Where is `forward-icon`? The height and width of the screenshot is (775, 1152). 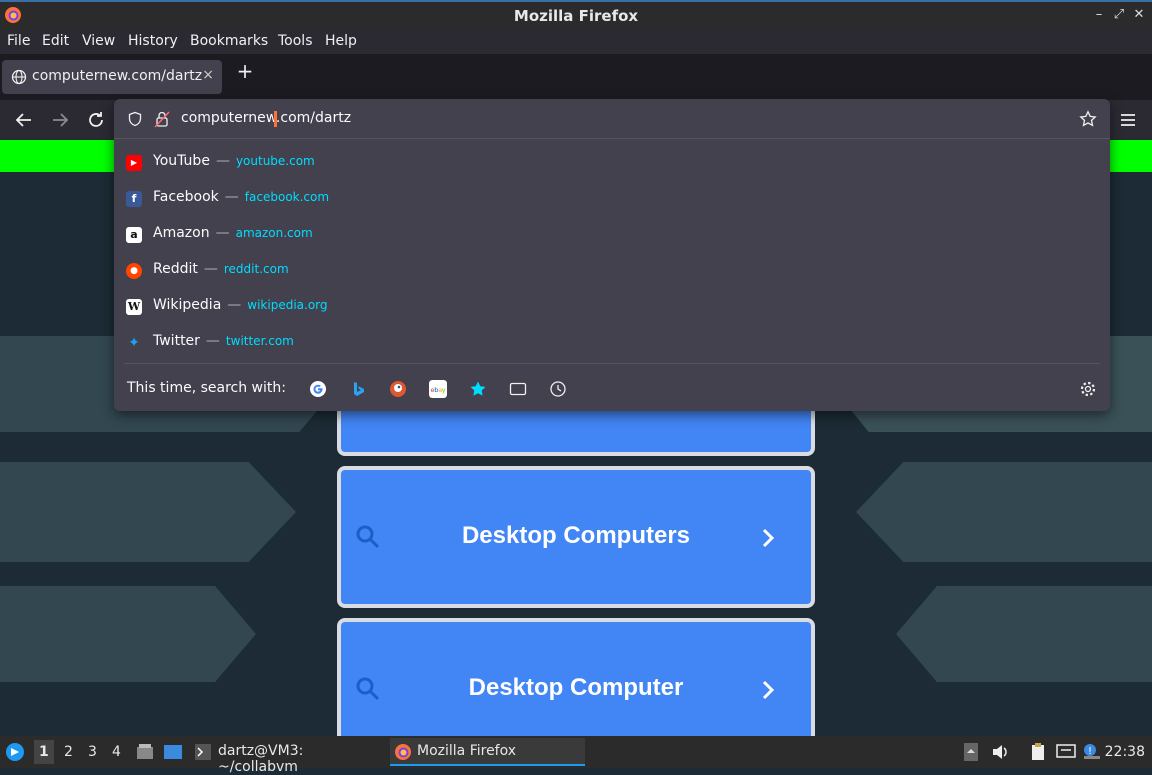 forward-icon is located at coordinates (60, 120).